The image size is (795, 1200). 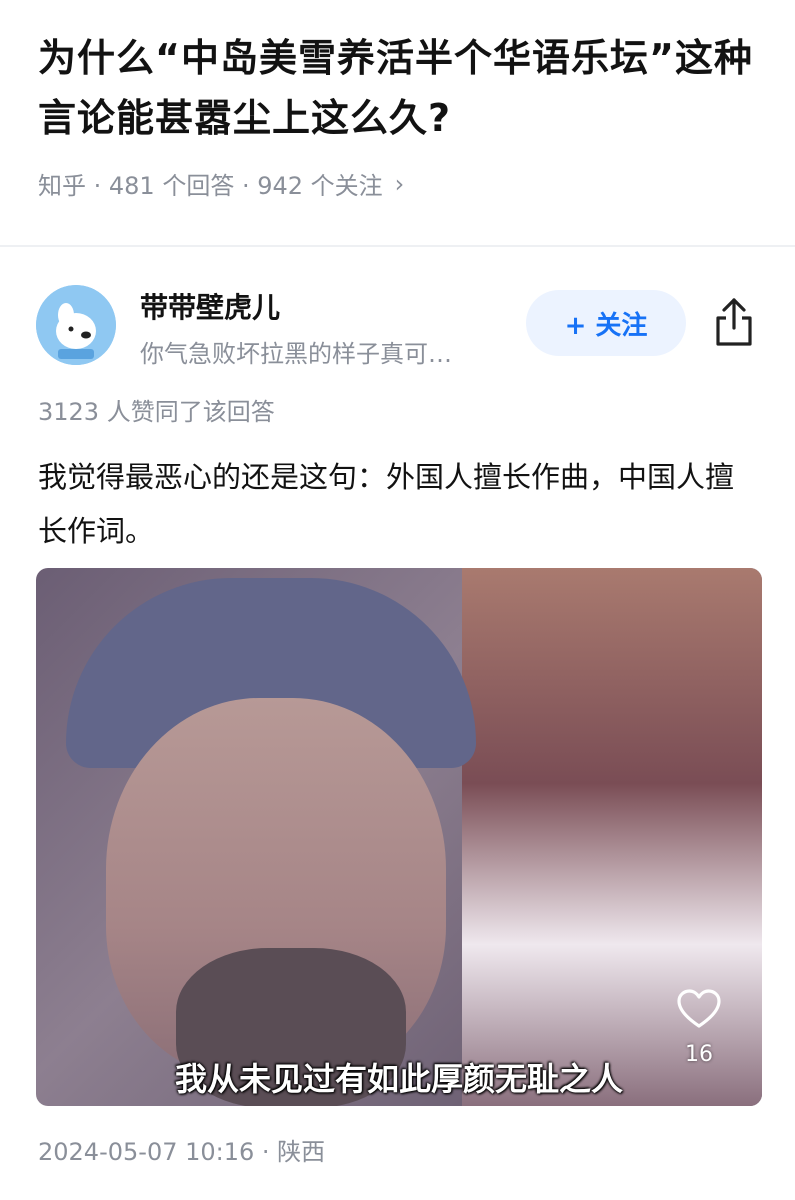 What do you see at coordinates (156, 412) in the screenshot?
I see `vote-count: 3123 人赞同了该回答` at bounding box center [156, 412].